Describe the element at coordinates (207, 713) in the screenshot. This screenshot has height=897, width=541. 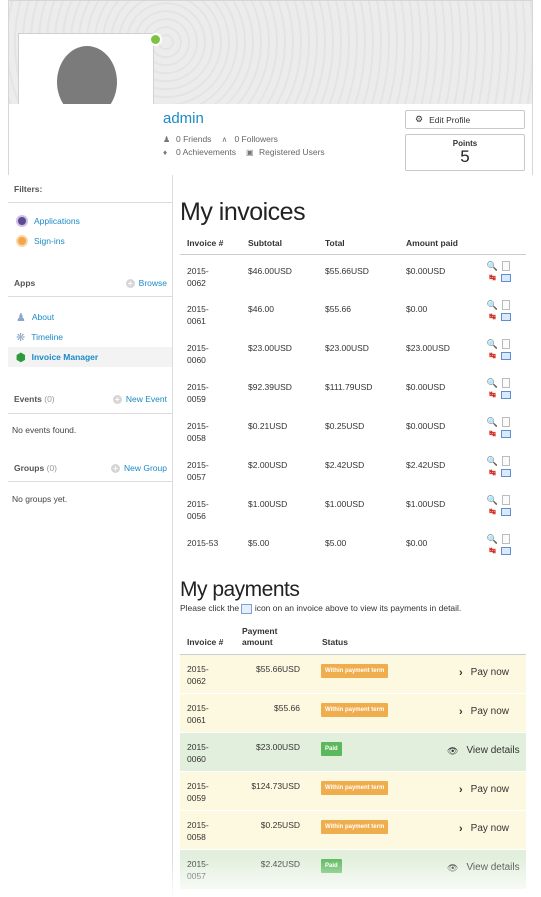
I see `payment-invoice-number: 2015- 0061` at that location.